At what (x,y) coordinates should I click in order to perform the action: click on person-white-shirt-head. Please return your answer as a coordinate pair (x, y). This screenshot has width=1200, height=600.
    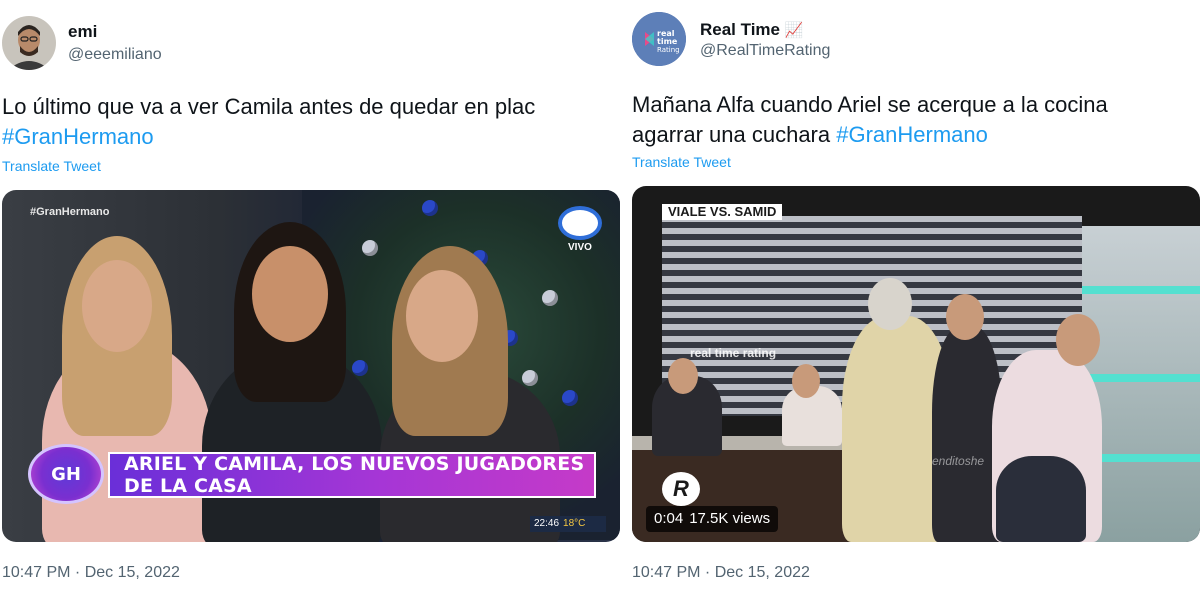
    Looking at the image, I should click on (1078, 340).